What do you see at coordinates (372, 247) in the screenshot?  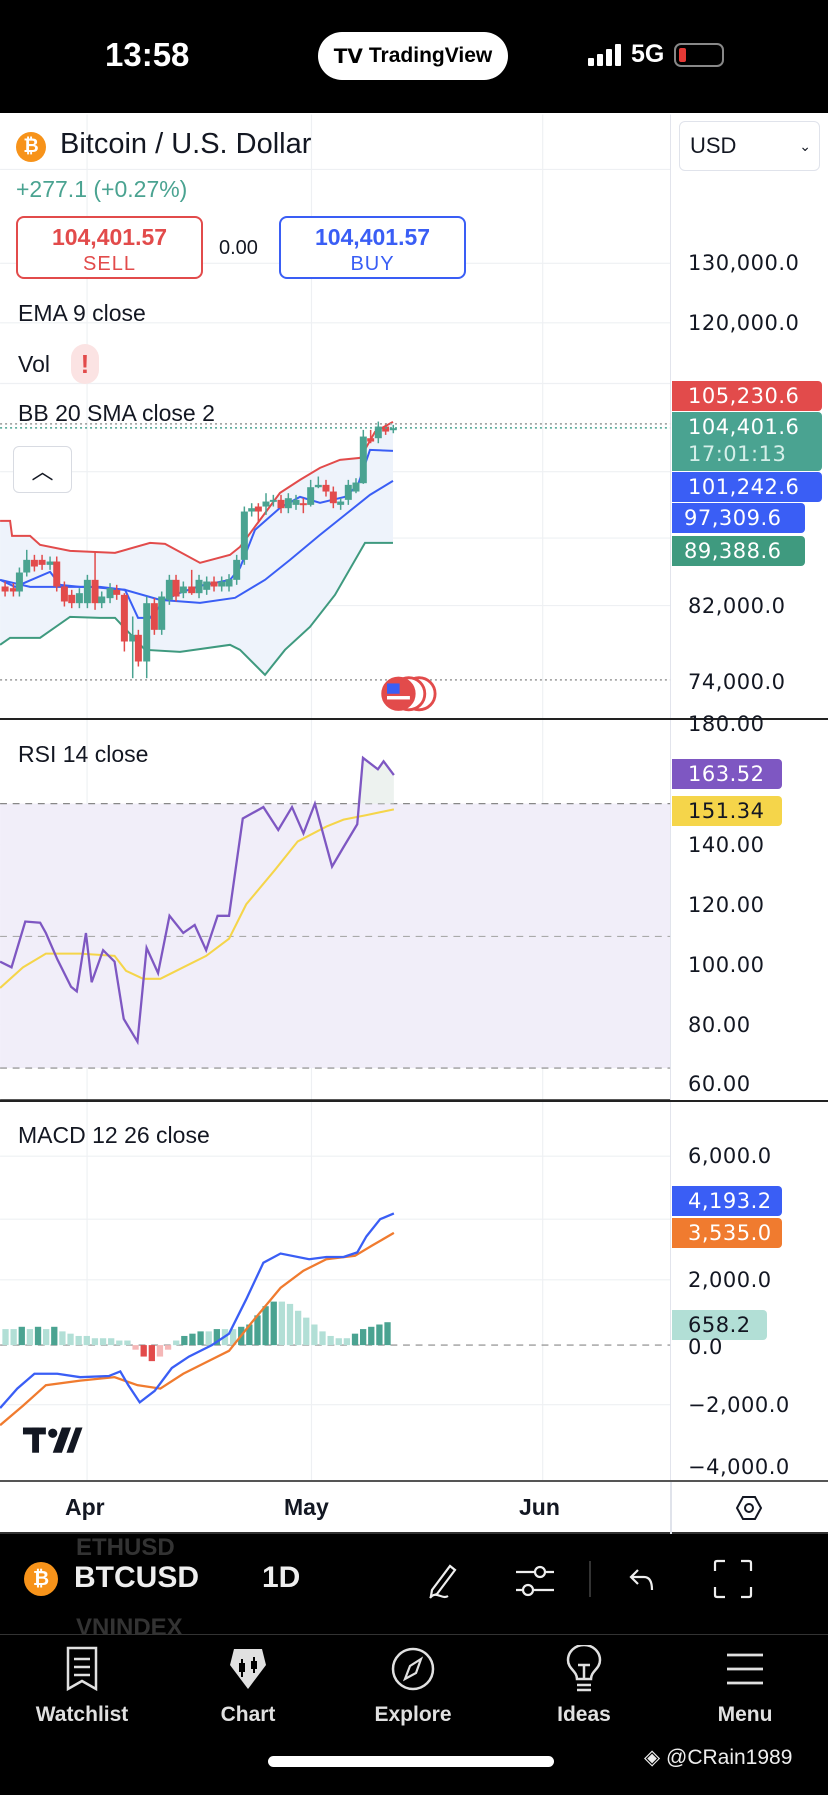 I see `buy-button: 104,401.57 BUY` at bounding box center [372, 247].